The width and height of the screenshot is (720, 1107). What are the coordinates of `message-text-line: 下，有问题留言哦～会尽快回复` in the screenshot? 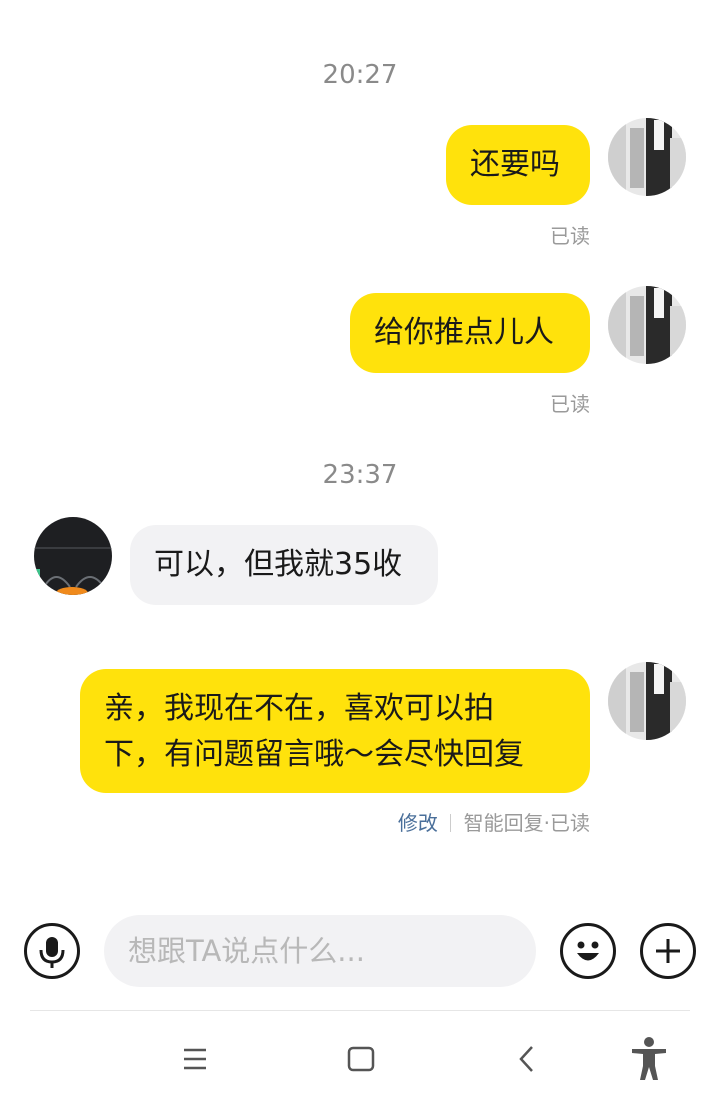 It's located at (314, 754).